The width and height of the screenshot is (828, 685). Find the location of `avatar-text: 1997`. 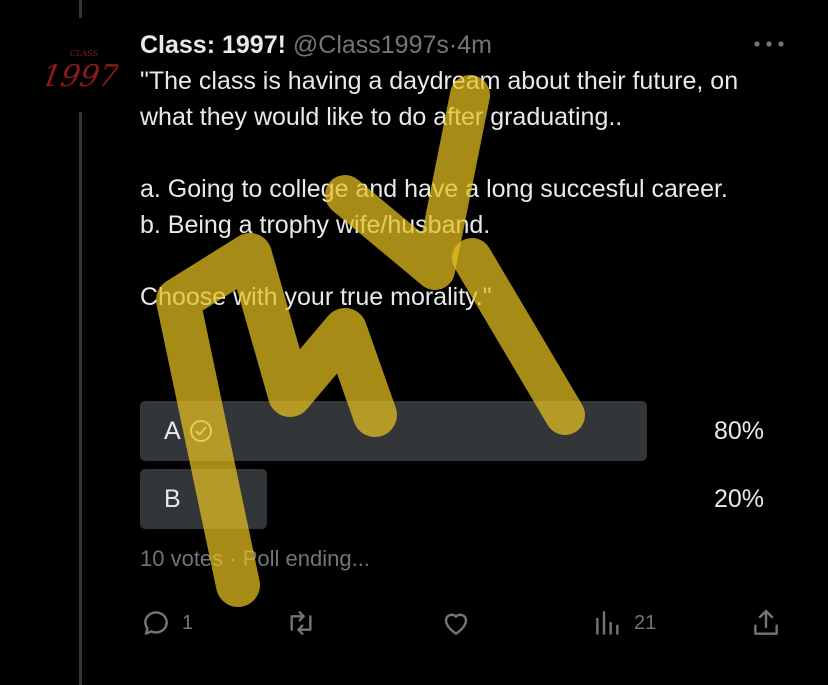

avatar-text: 1997 is located at coordinates (82, 76).